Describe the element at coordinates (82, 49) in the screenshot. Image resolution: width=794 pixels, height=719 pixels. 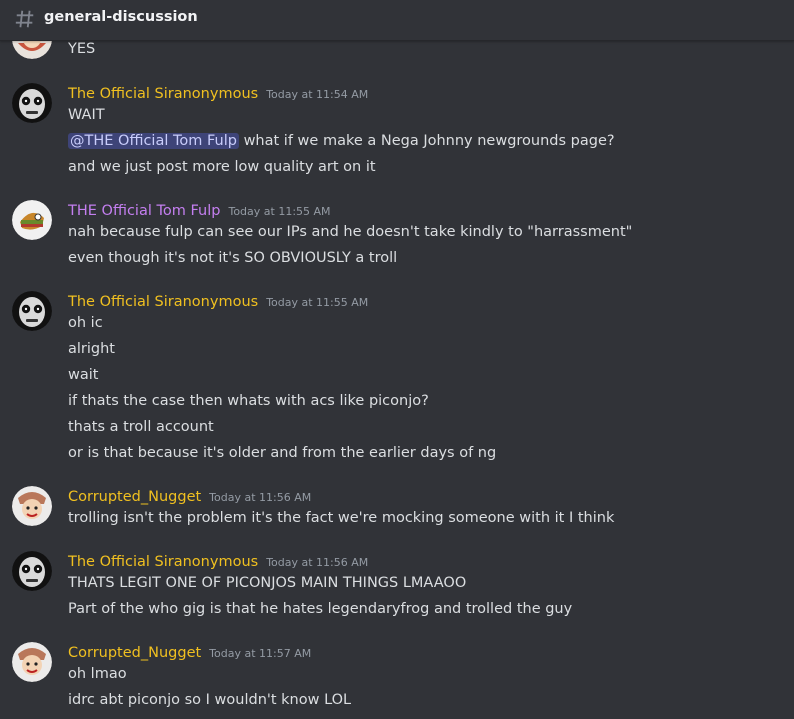
I see `message-text: YES` at that location.